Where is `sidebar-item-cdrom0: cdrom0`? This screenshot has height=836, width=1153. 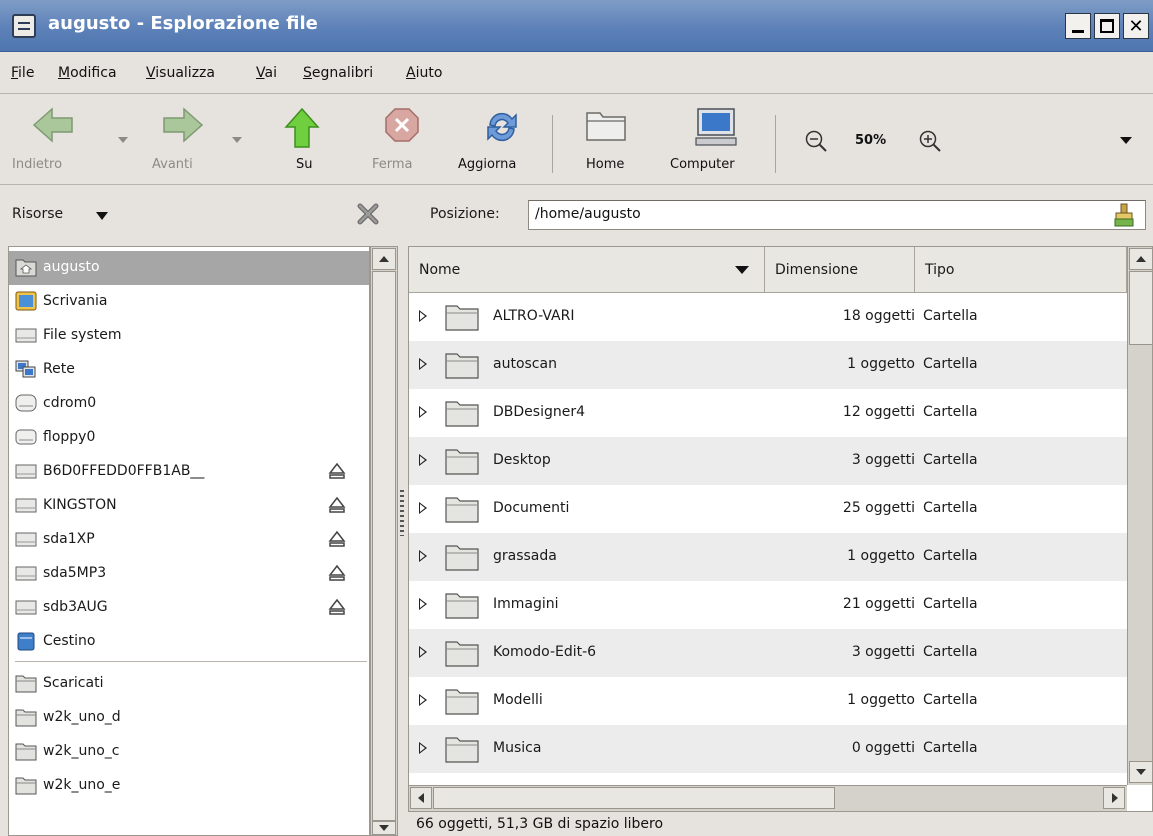 sidebar-item-cdrom0: cdrom0 is located at coordinates (189, 404).